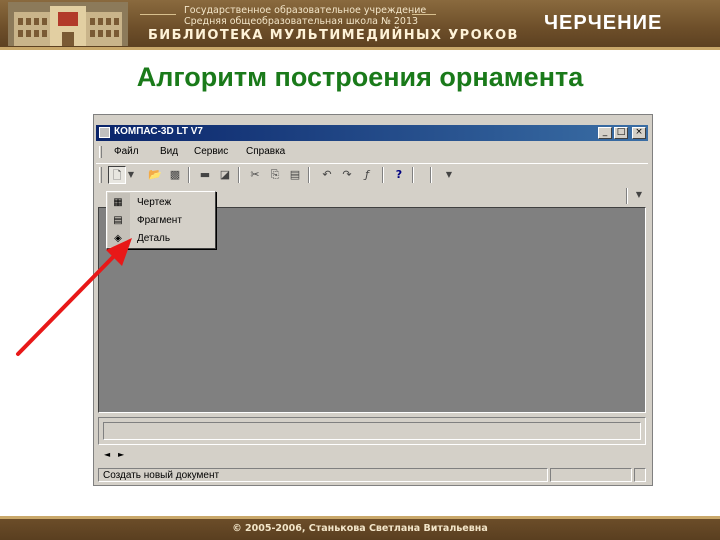 The width and height of the screenshot is (720, 540). What do you see at coordinates (621, 133) in the screenshot?
I see `maximize-button: □` at bounding box center [621, 133].